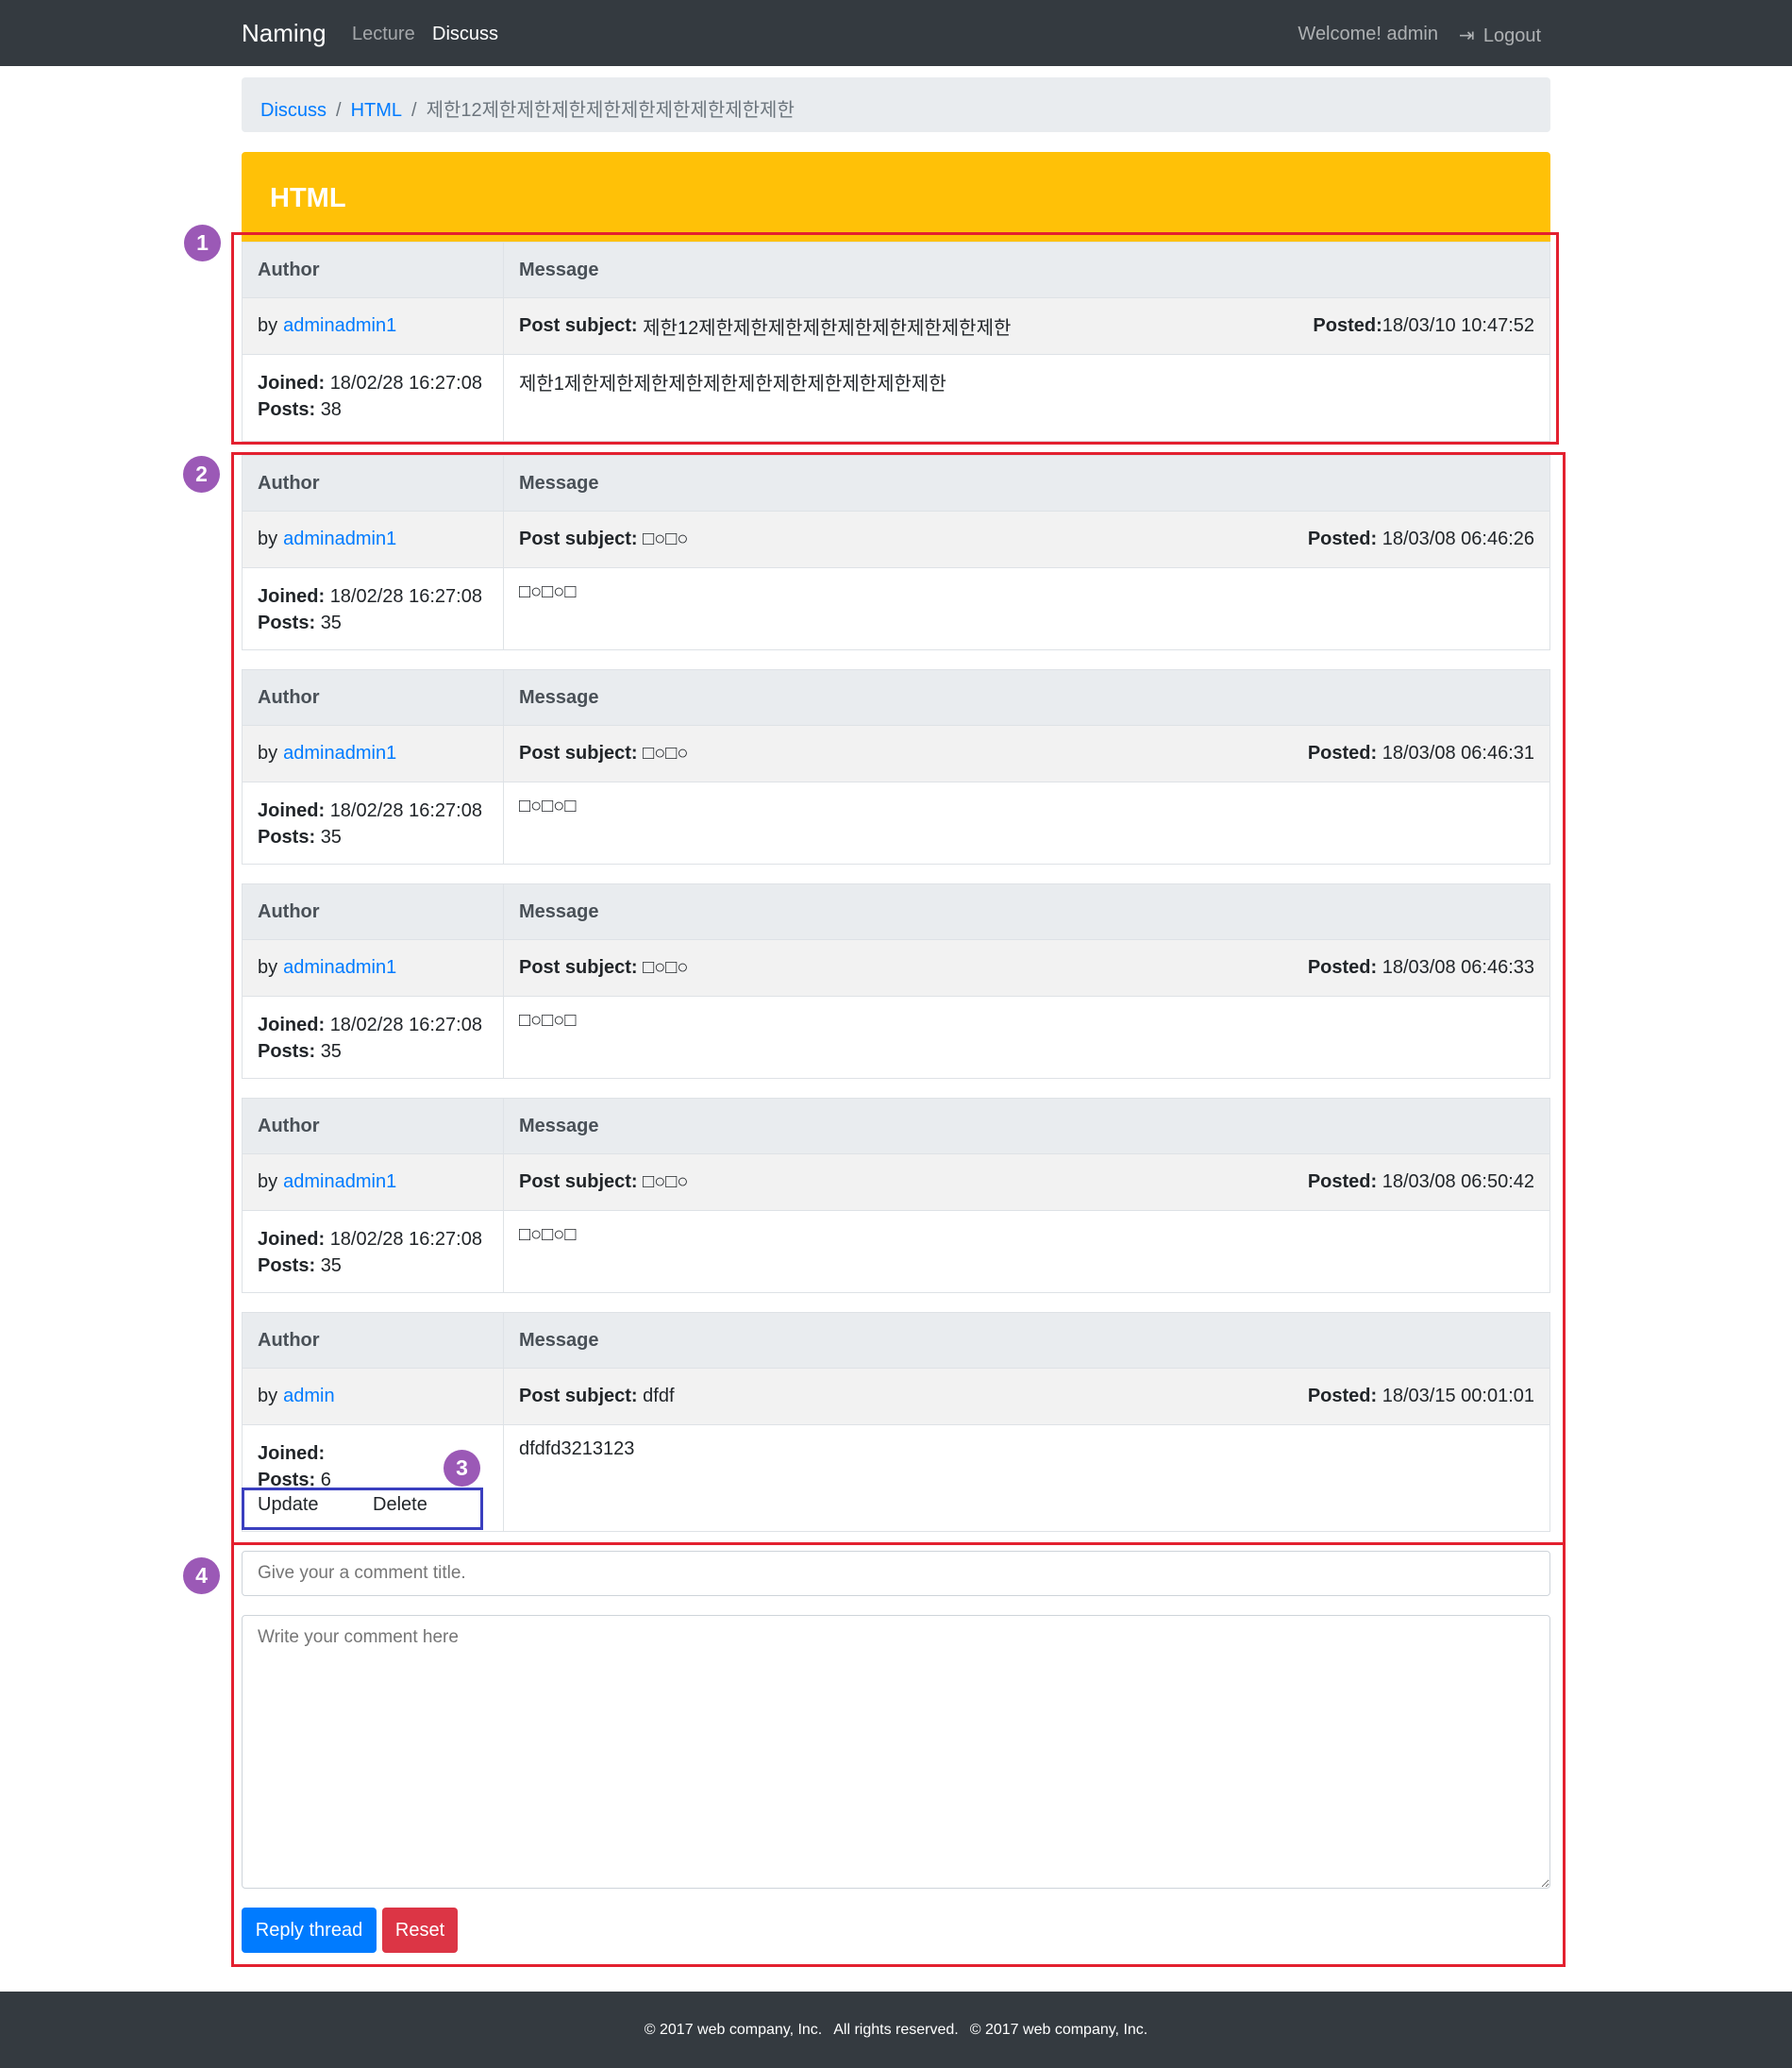  Describe the element at coordinates (610, 110) in the screenshot. I see `breadcrumb-current: 제한12제한제한제한제한제한제한제한제한제한` at that location.